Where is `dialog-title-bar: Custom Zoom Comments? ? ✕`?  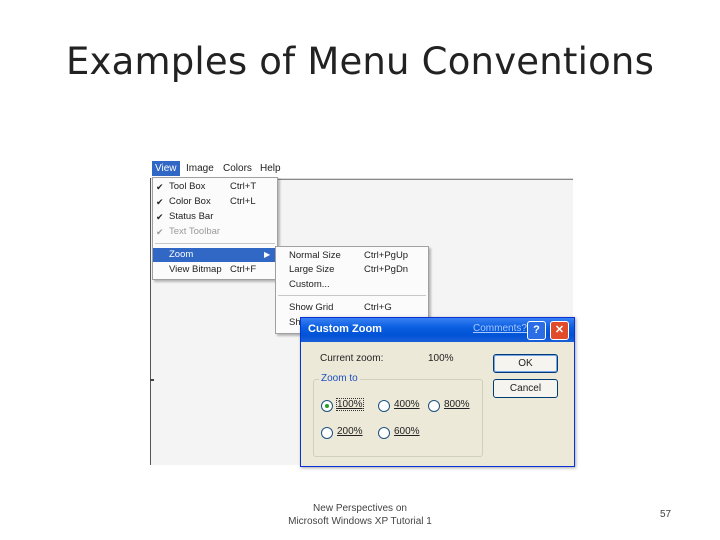
dialog-title-bar: Custom Zoom Comments? ? ✕ is located at coordinates (437, 330).